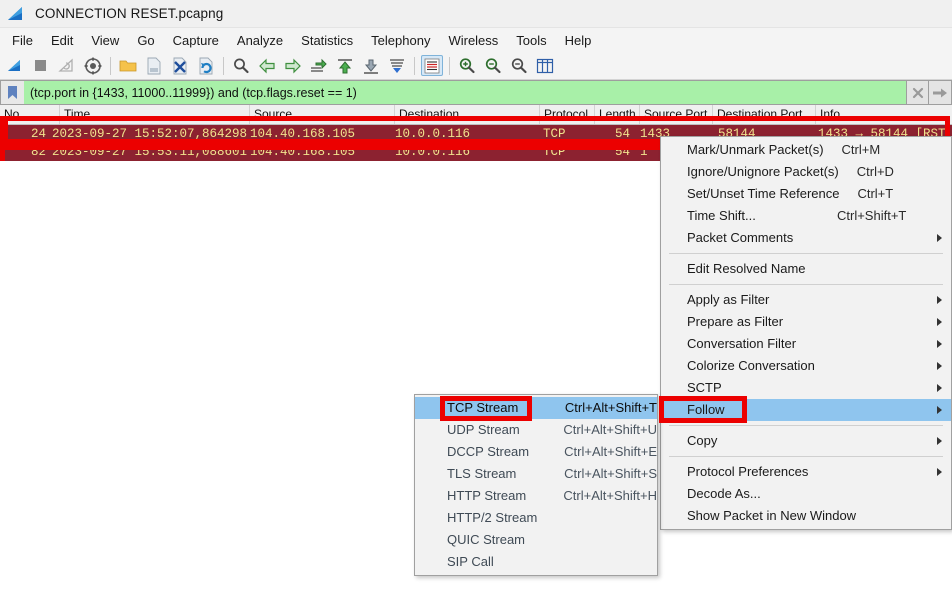 The height and width of the screenshot is (609, 952). I want to click on context-menu-item-edit-resolved-name: Edit Resolved Name, so click(806, 269).